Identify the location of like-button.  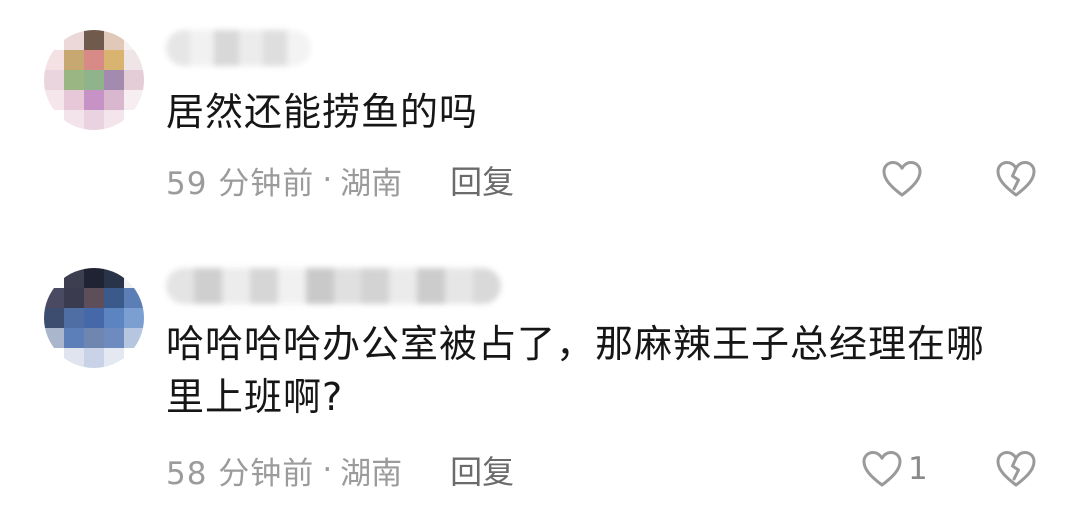
(904, 179).